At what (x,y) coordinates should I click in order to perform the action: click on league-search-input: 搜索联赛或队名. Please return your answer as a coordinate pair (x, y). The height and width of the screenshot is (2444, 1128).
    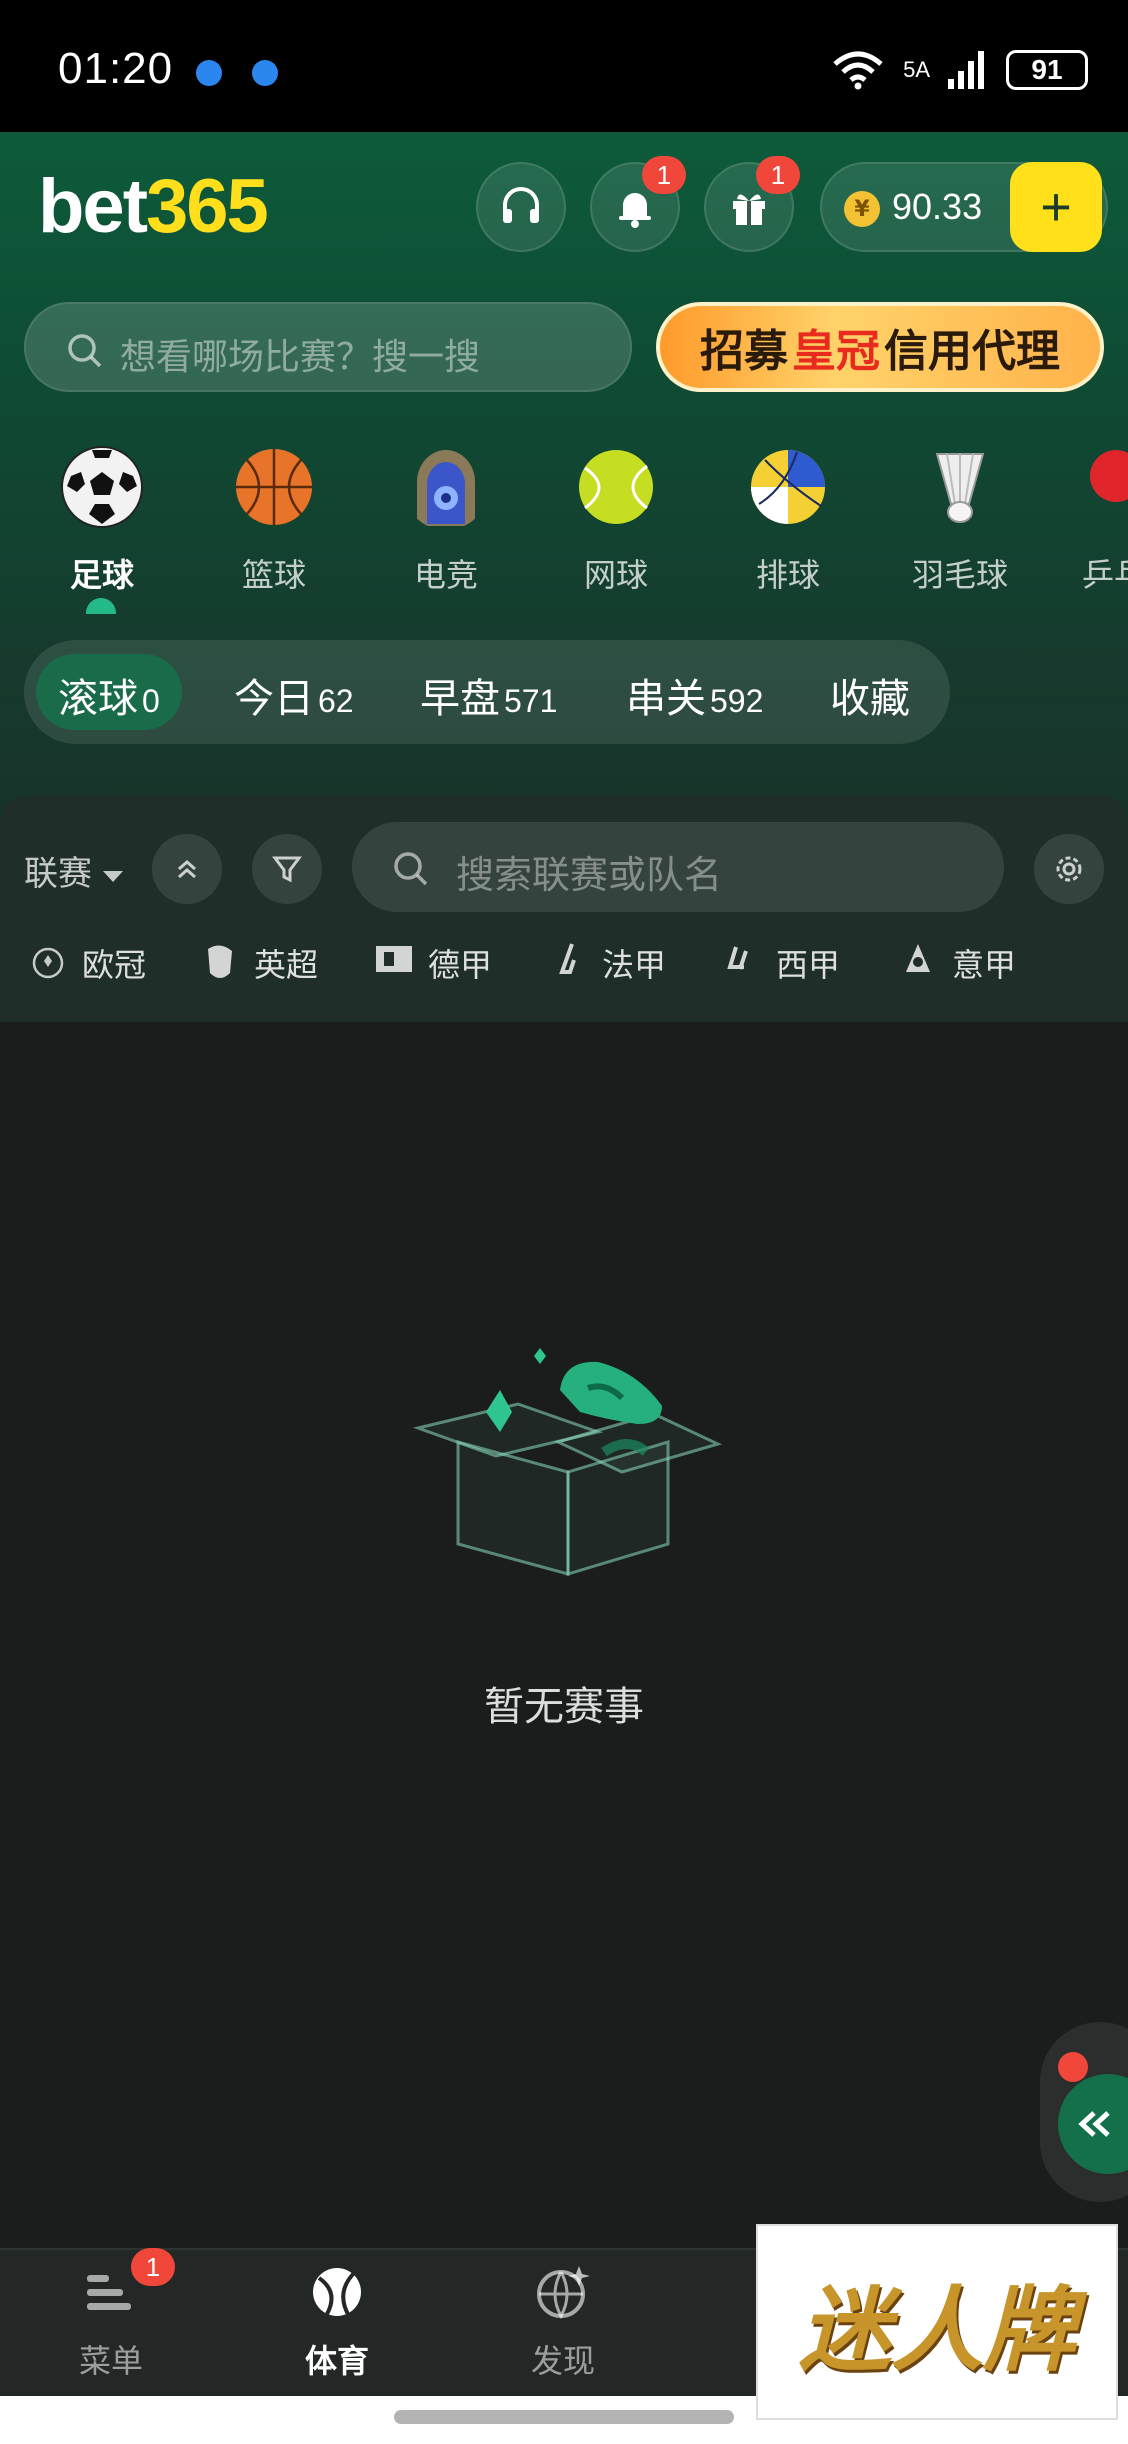
    Looking at the image, I should click on (678, 867).